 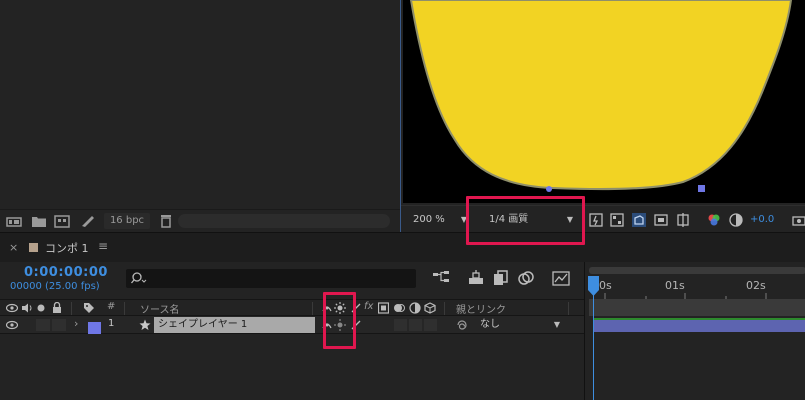 What do you see at coordinates (683, 220) in the screenshot?
I see `grid-guides-icon` at bounding box center [683, 220].